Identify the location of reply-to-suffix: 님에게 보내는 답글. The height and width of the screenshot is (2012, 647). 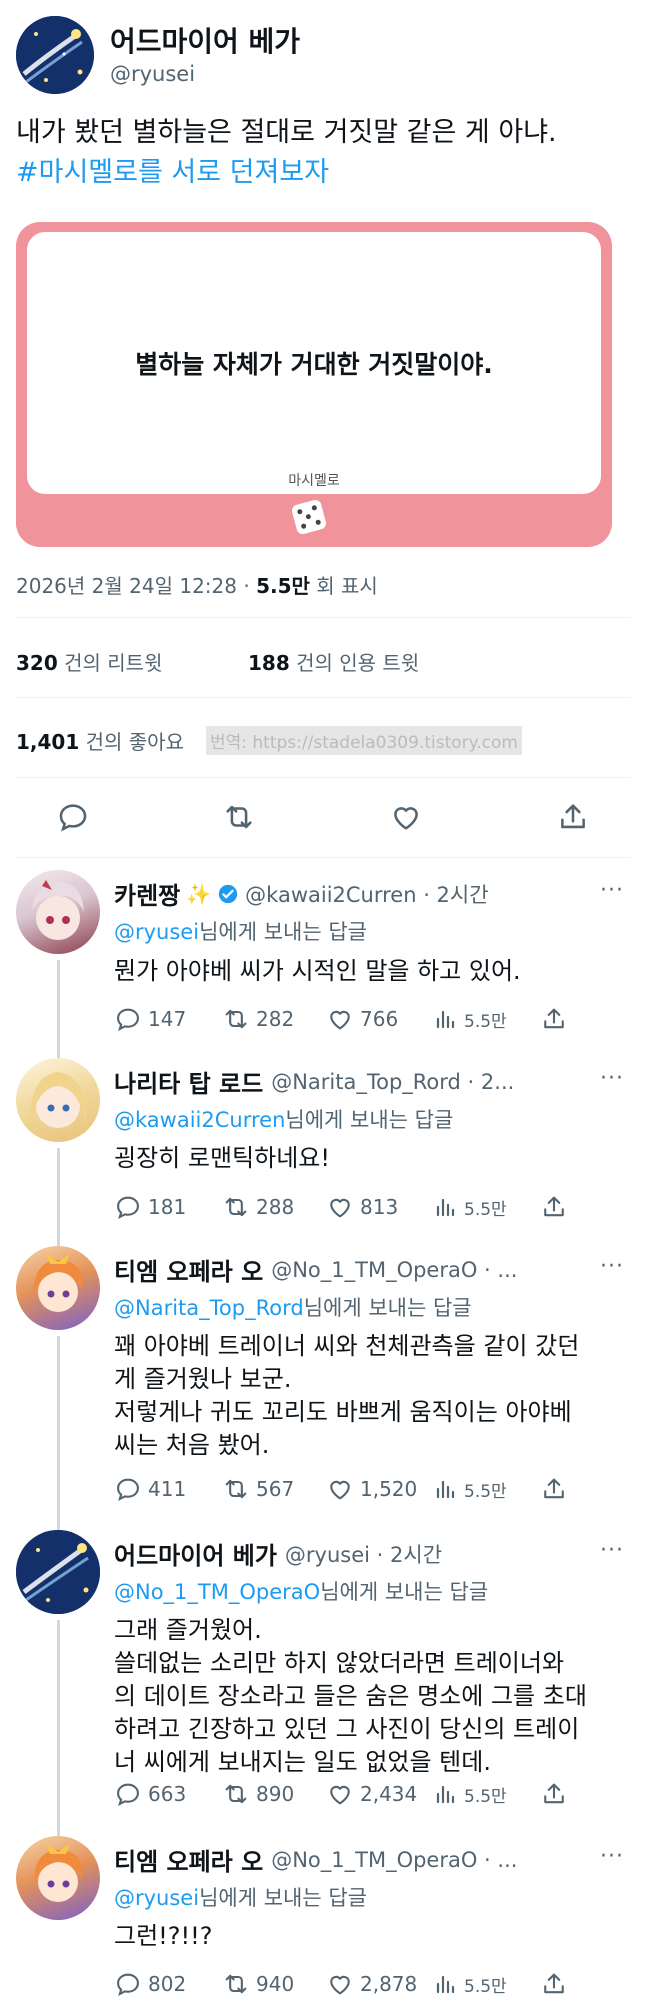
(283, 1898).